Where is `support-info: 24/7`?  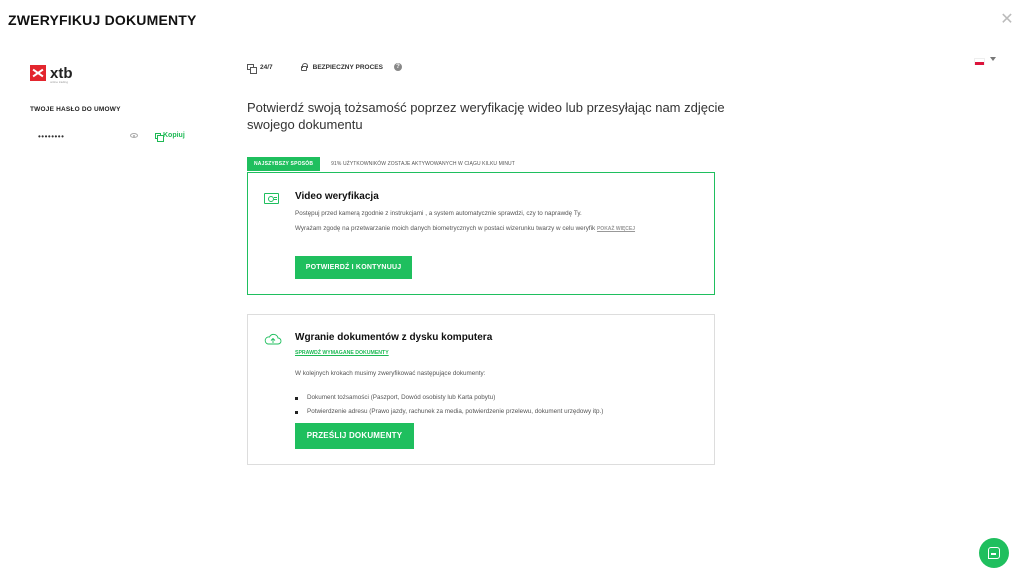 support-info: 24/7 is located at coordinates (260, 68).